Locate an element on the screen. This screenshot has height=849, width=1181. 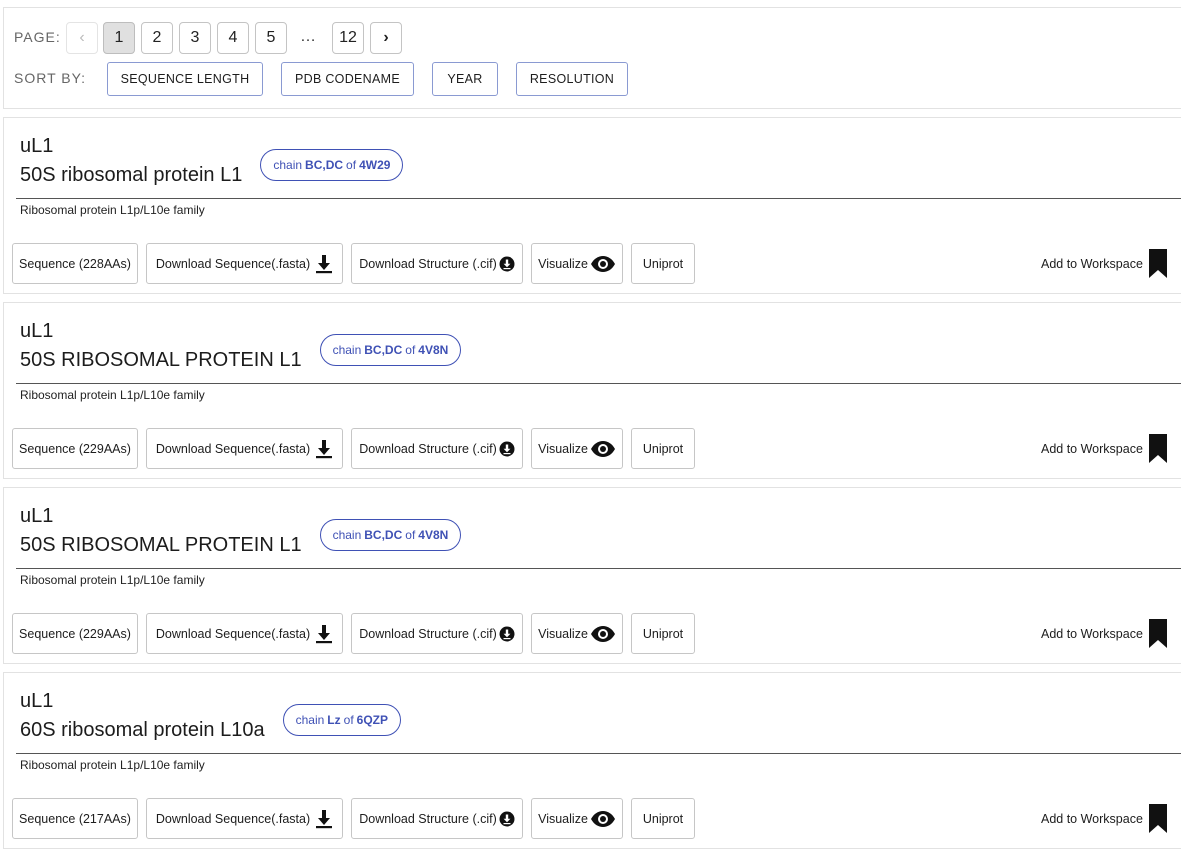
sequence-label: Sequence (217AAs) is located at coordinates (75, 818).